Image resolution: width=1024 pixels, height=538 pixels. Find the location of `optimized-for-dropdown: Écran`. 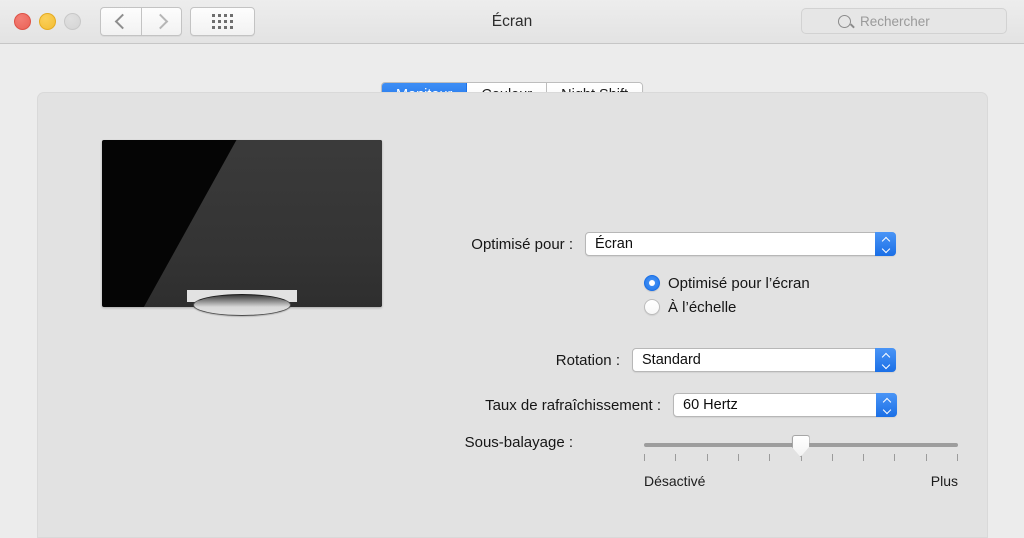

optimized-for-dropdown: Écran is located at coordinates (740, 244).